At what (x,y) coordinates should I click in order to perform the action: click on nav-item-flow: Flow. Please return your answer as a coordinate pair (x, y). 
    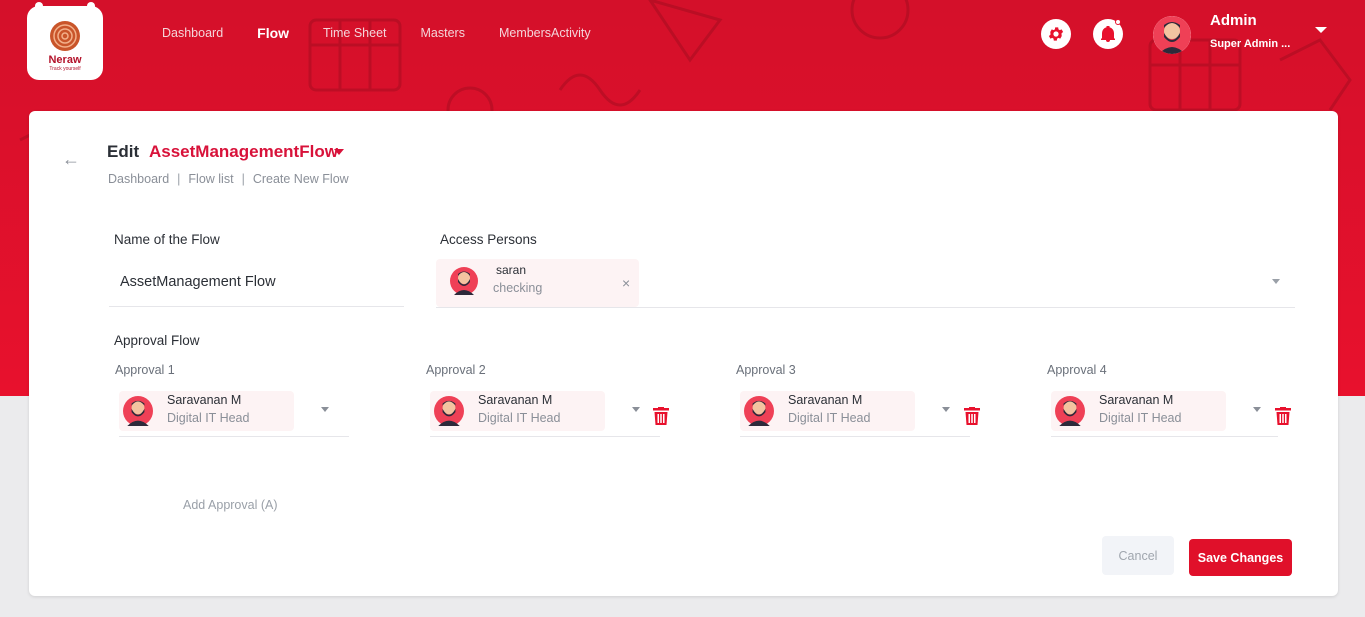
    Looking at the image, I should click on (273, 33).